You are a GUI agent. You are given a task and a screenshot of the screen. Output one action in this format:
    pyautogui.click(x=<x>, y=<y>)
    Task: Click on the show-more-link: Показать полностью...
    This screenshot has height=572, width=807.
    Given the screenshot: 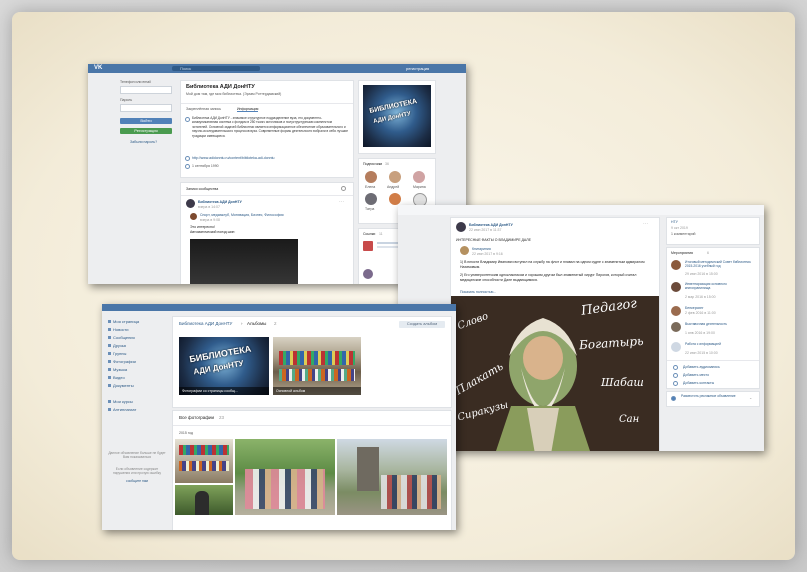 What is the action you would take?
    pyautogui.click(x=478, y=292)
    